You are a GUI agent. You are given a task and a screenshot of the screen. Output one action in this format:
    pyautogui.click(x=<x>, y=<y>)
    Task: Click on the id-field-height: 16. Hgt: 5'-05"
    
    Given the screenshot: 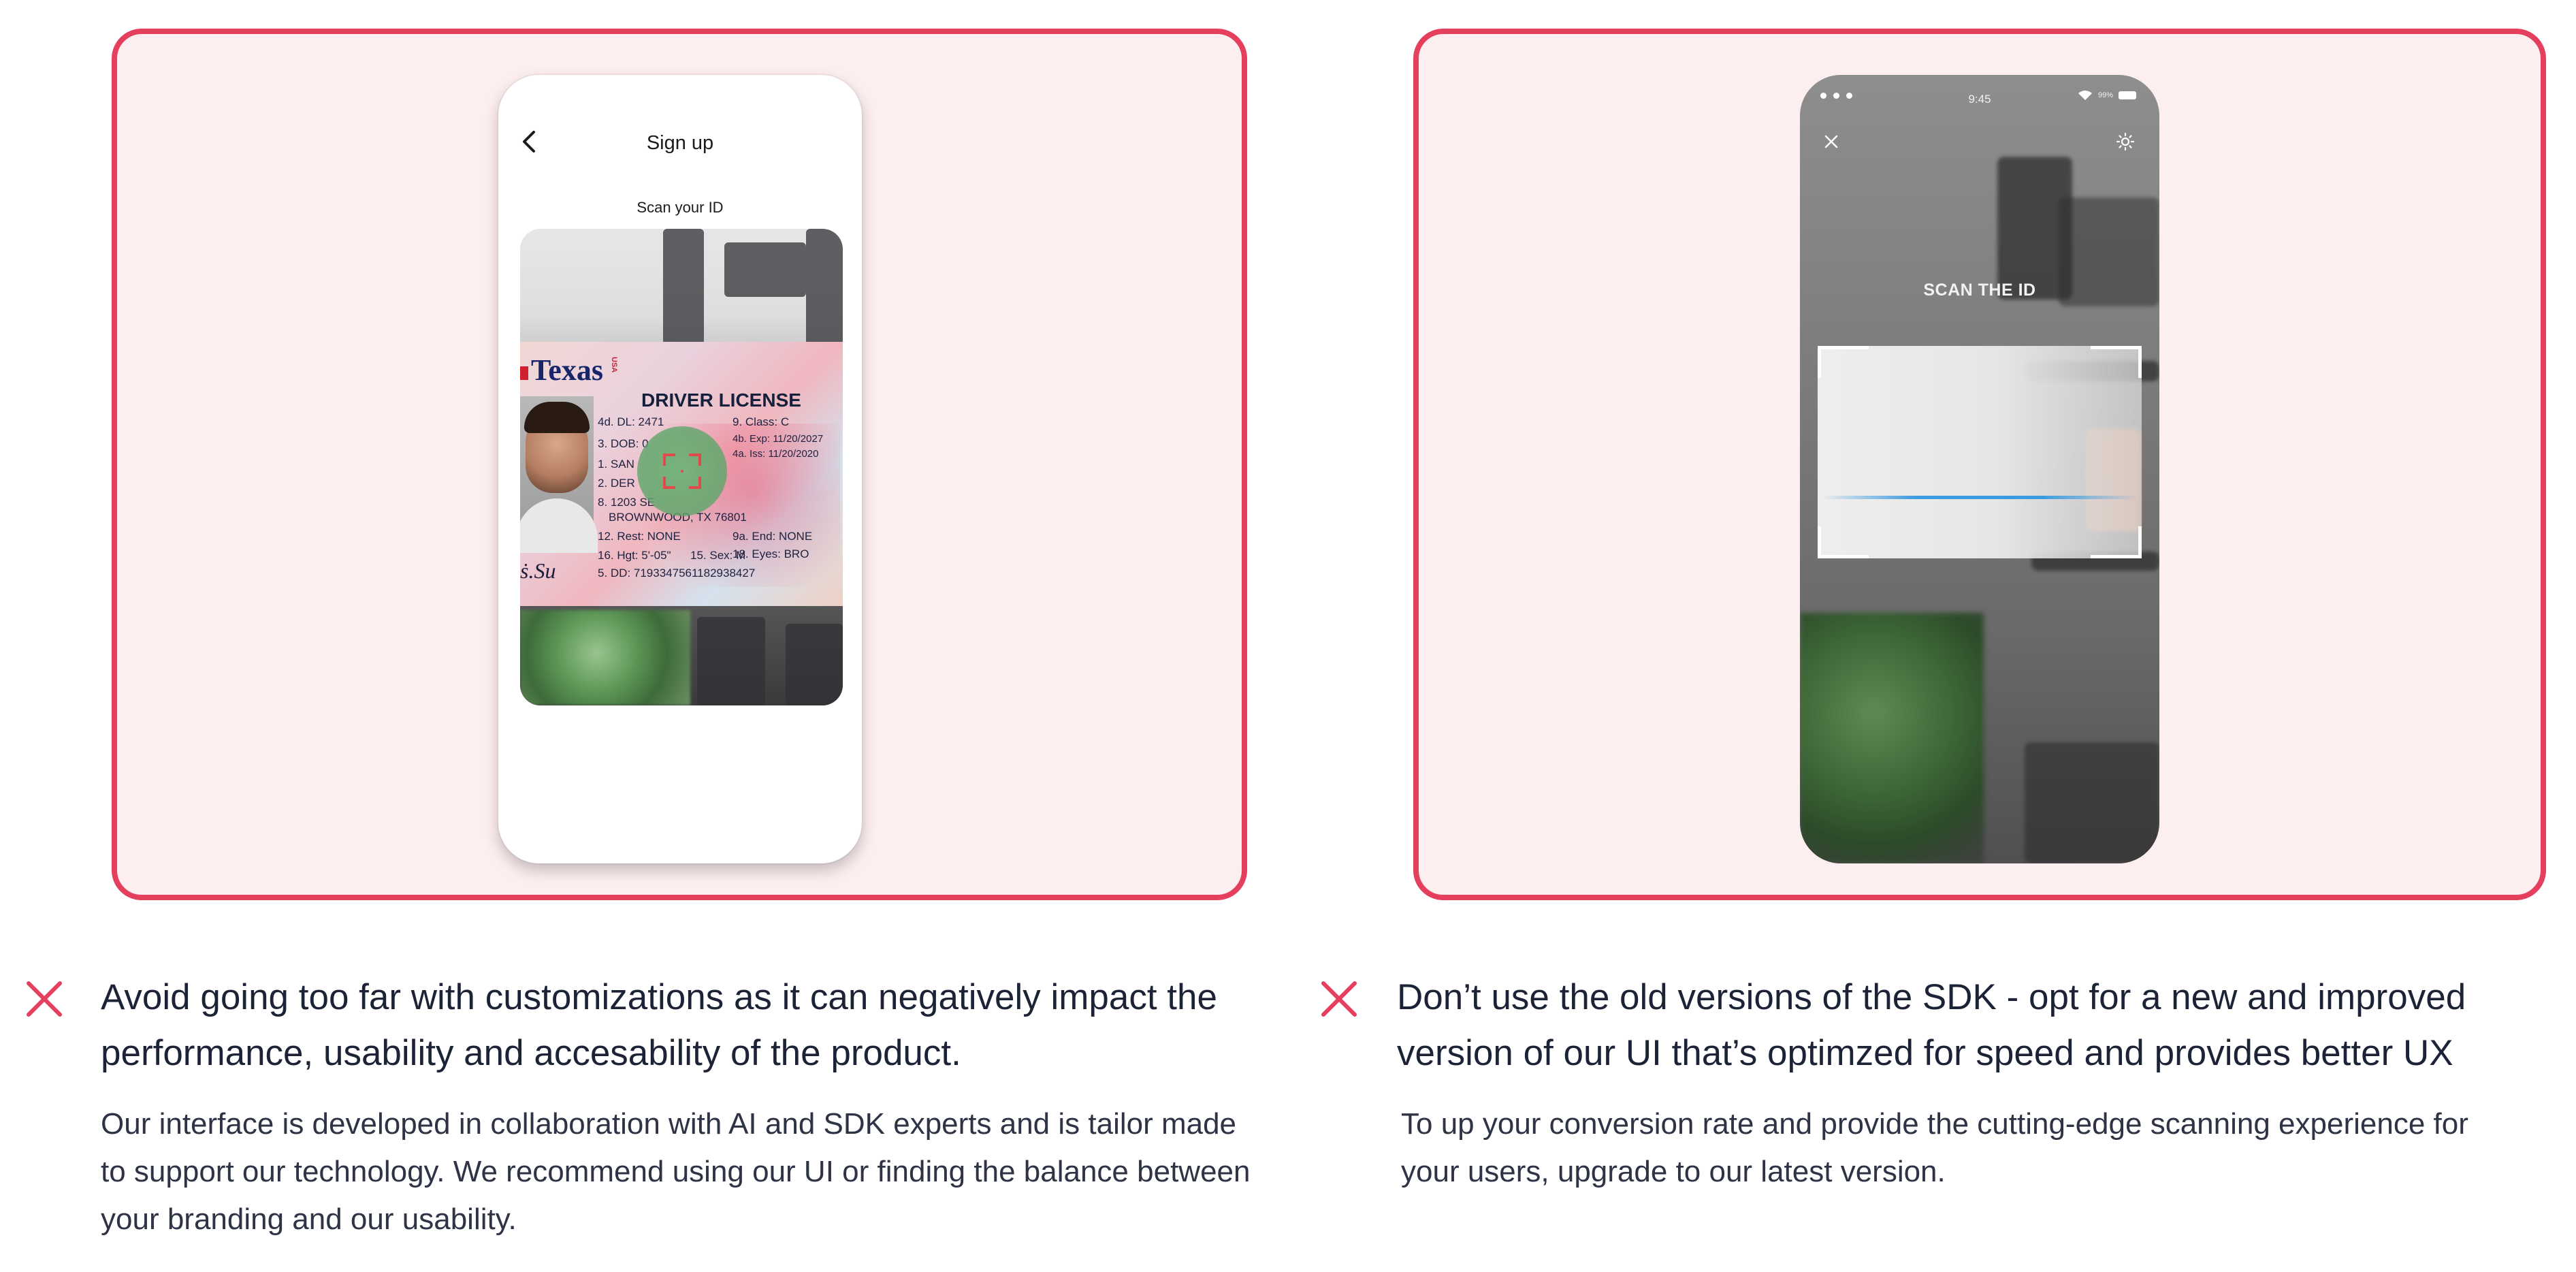 What is the action you would take?
    pyautogui.click(x=634, y=556)
    